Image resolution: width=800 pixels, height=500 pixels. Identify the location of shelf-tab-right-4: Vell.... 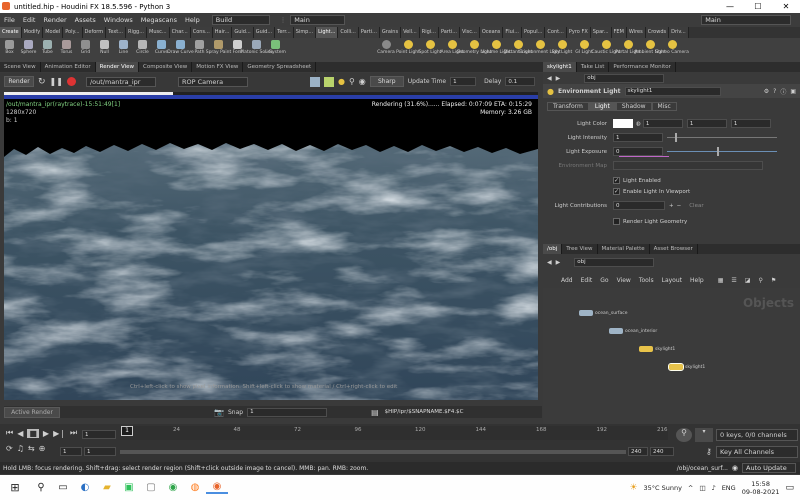
(410, 32).